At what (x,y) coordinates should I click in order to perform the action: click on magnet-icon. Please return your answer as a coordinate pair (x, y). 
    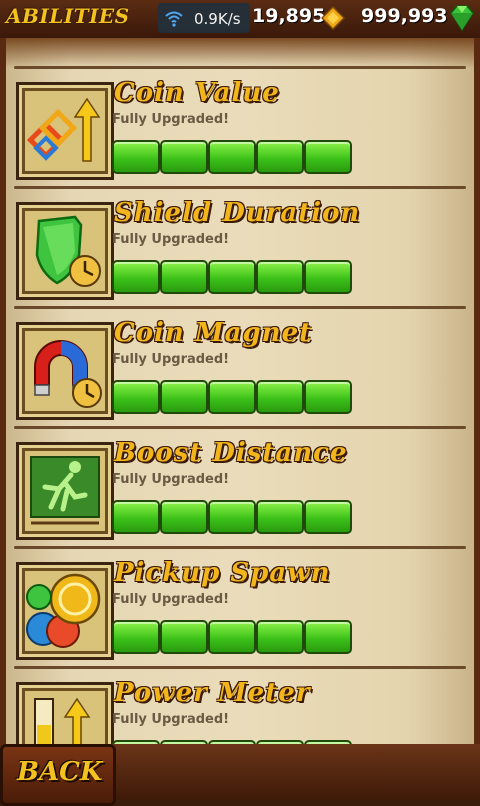
    Looking at the image, I should click on (65, 371).